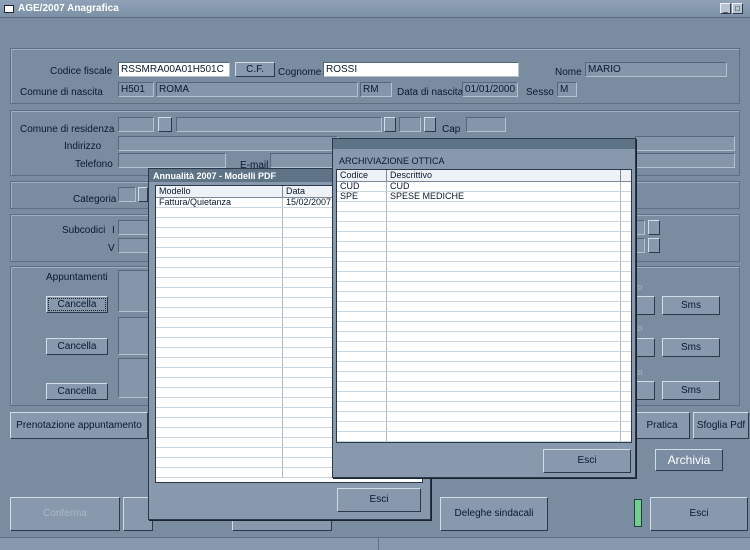  I want to click on comune-nascita-code-field: H501, so click(136, 89).